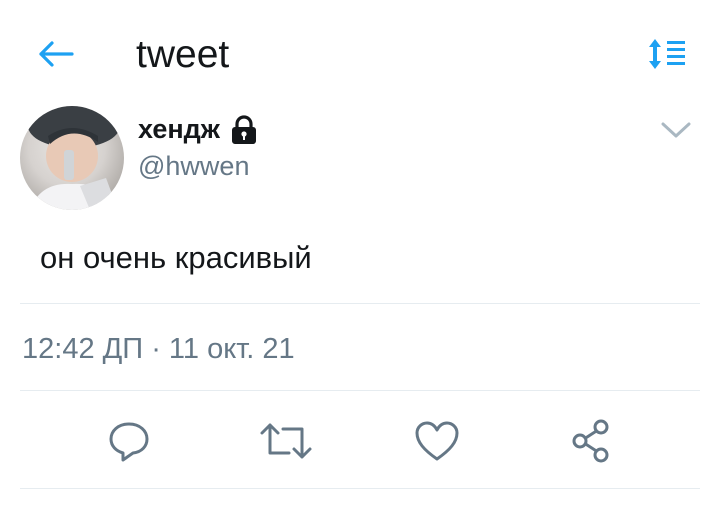 This screenshot has height=514, width=720. I want to click on share-icon, so click(590, 441).